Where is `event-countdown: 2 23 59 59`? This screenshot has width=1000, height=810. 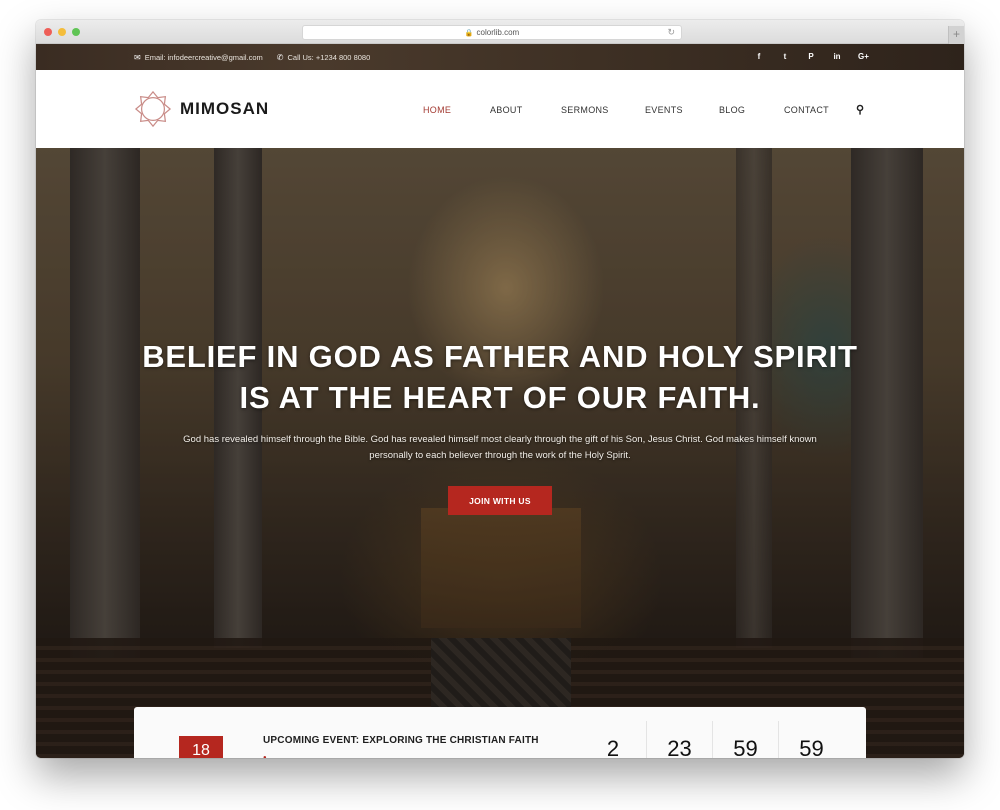 event-countdown: 2 23 59 59 is located at coordinates (712, 739).